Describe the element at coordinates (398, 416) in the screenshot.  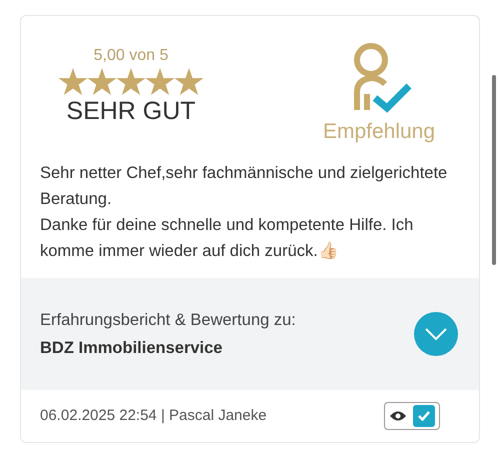
I see `eye-icon` at that location.